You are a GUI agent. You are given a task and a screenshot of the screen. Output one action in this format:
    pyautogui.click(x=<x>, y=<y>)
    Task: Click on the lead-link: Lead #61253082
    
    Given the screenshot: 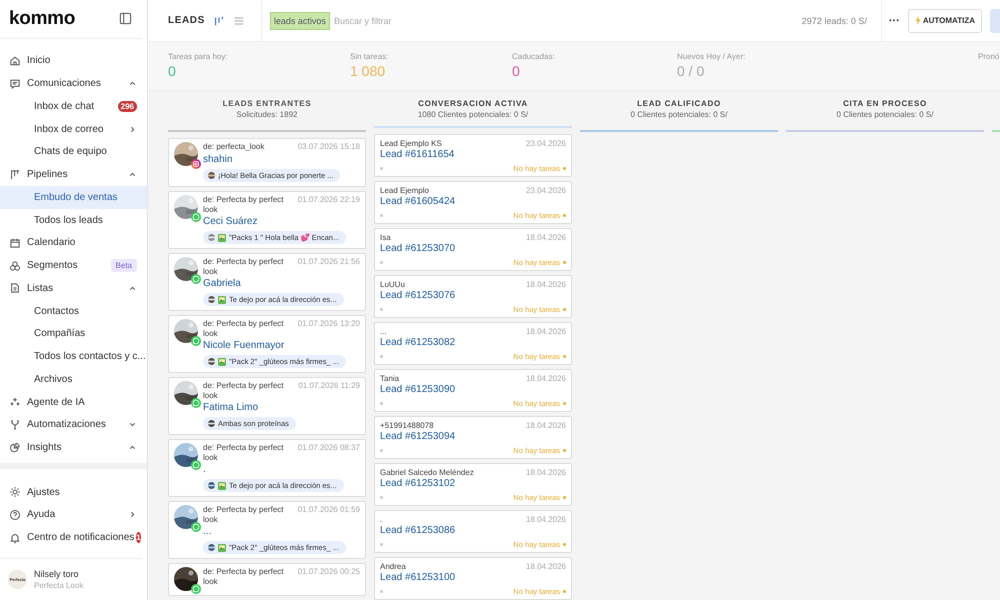 What is the action you would take?
    pyautogui.click(x=473, y=343)
    